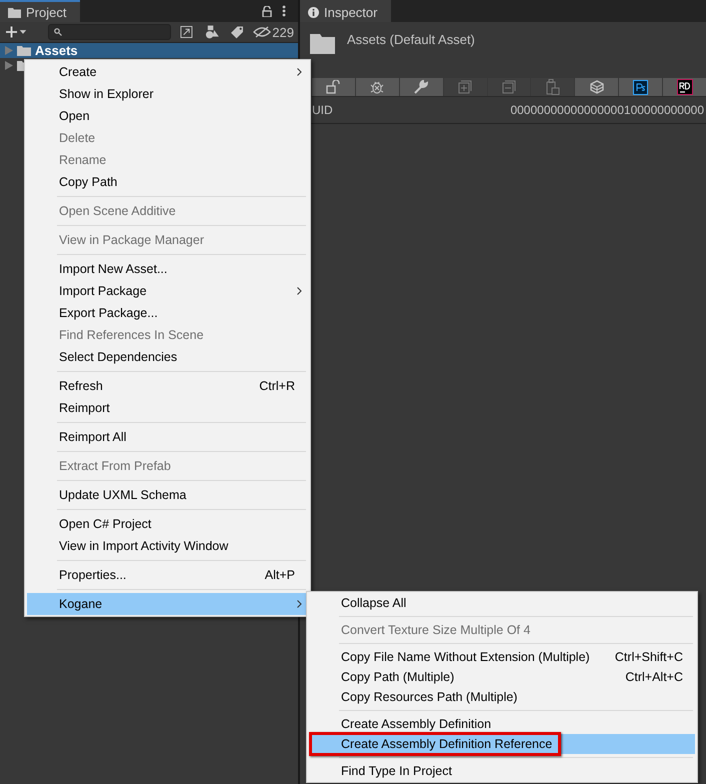  Describe the element at coordinates (322, 111) in the screenshot. I see `guid-label: UID` at that location.